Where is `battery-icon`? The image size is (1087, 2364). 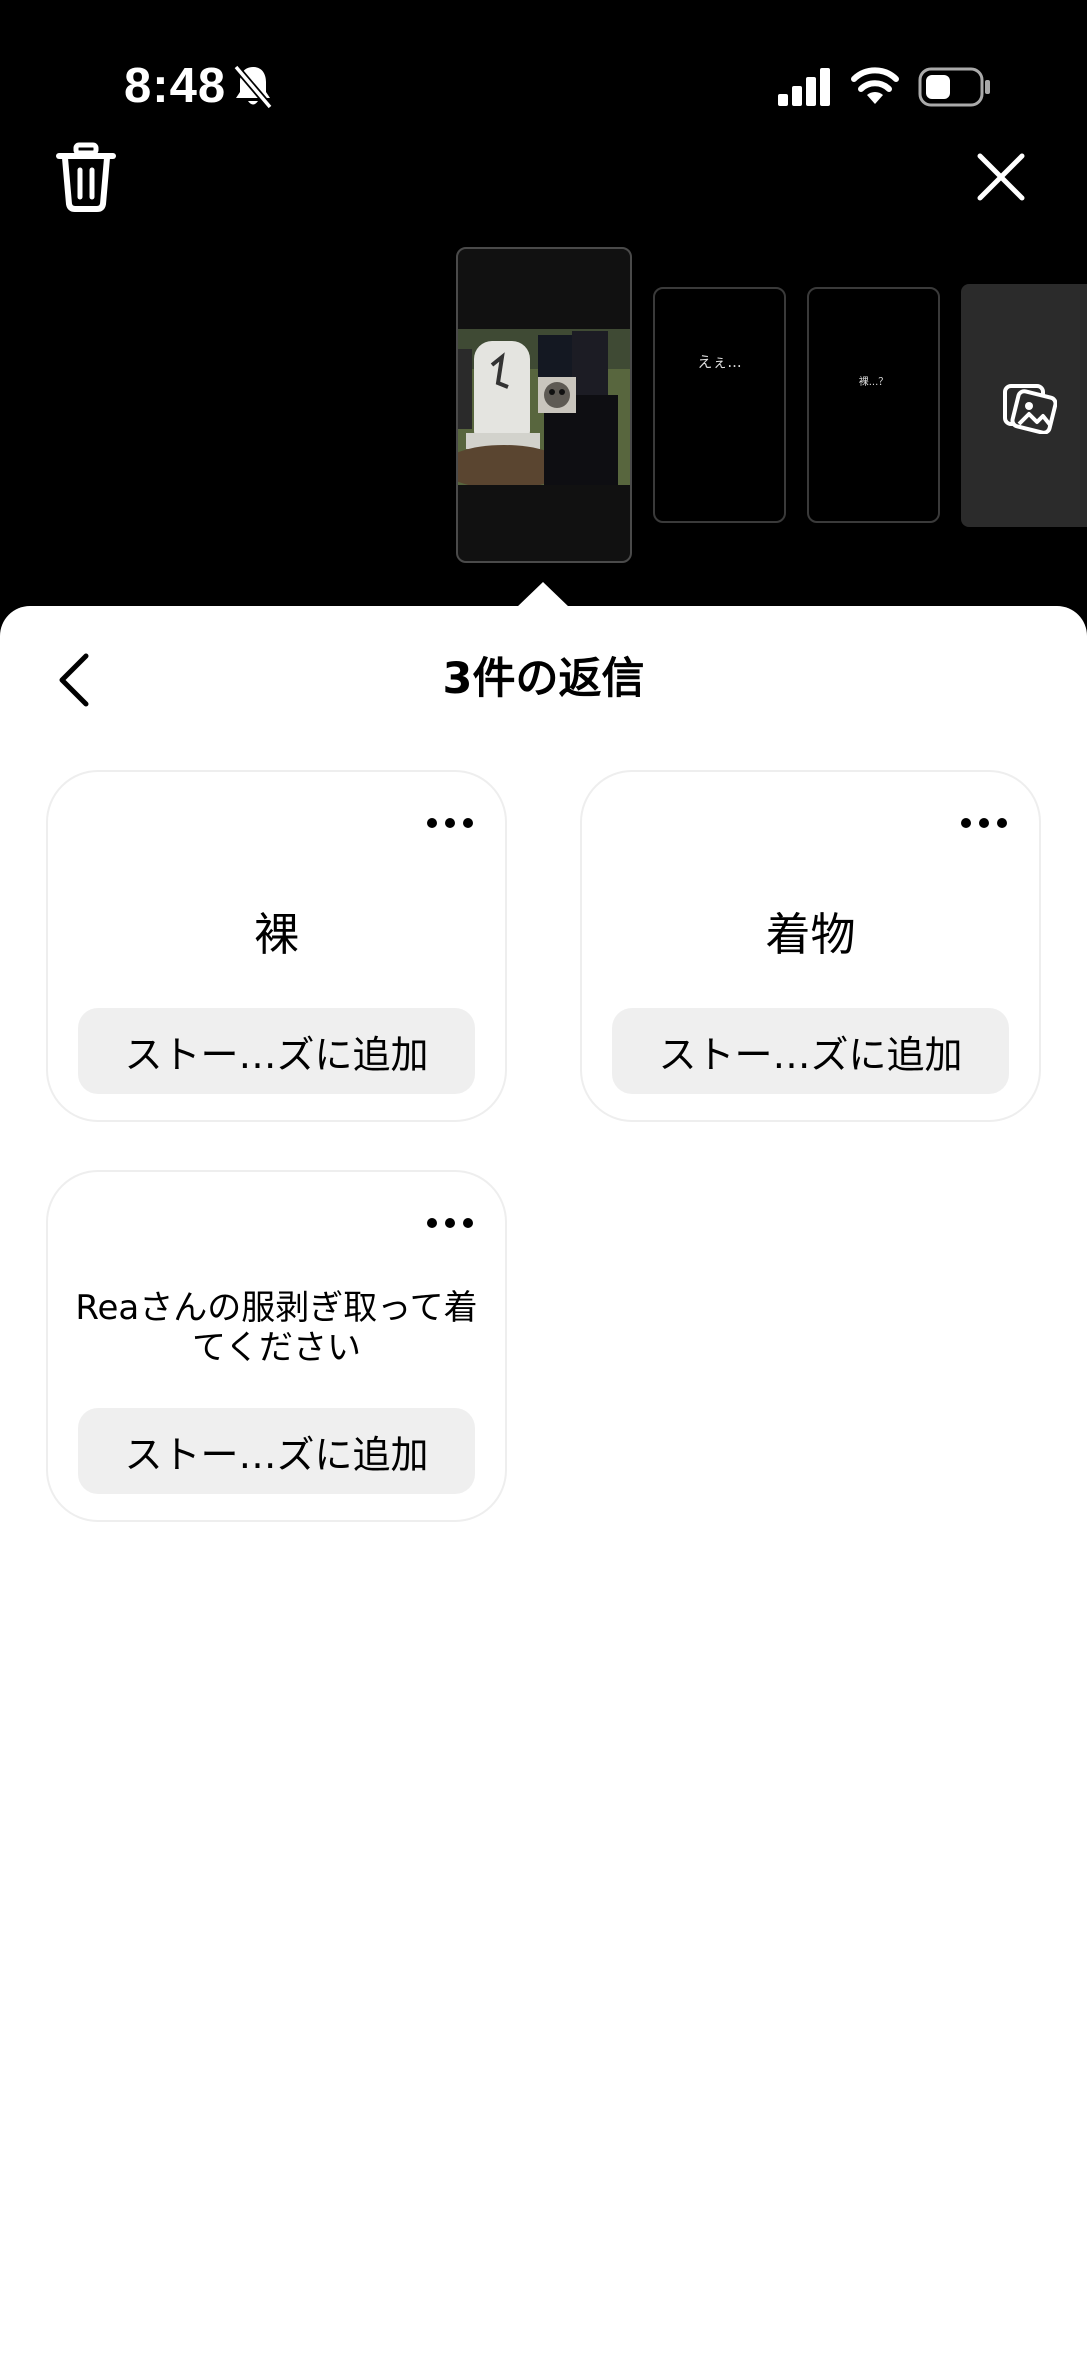 battery-icon is located at coordinates (954, 87).